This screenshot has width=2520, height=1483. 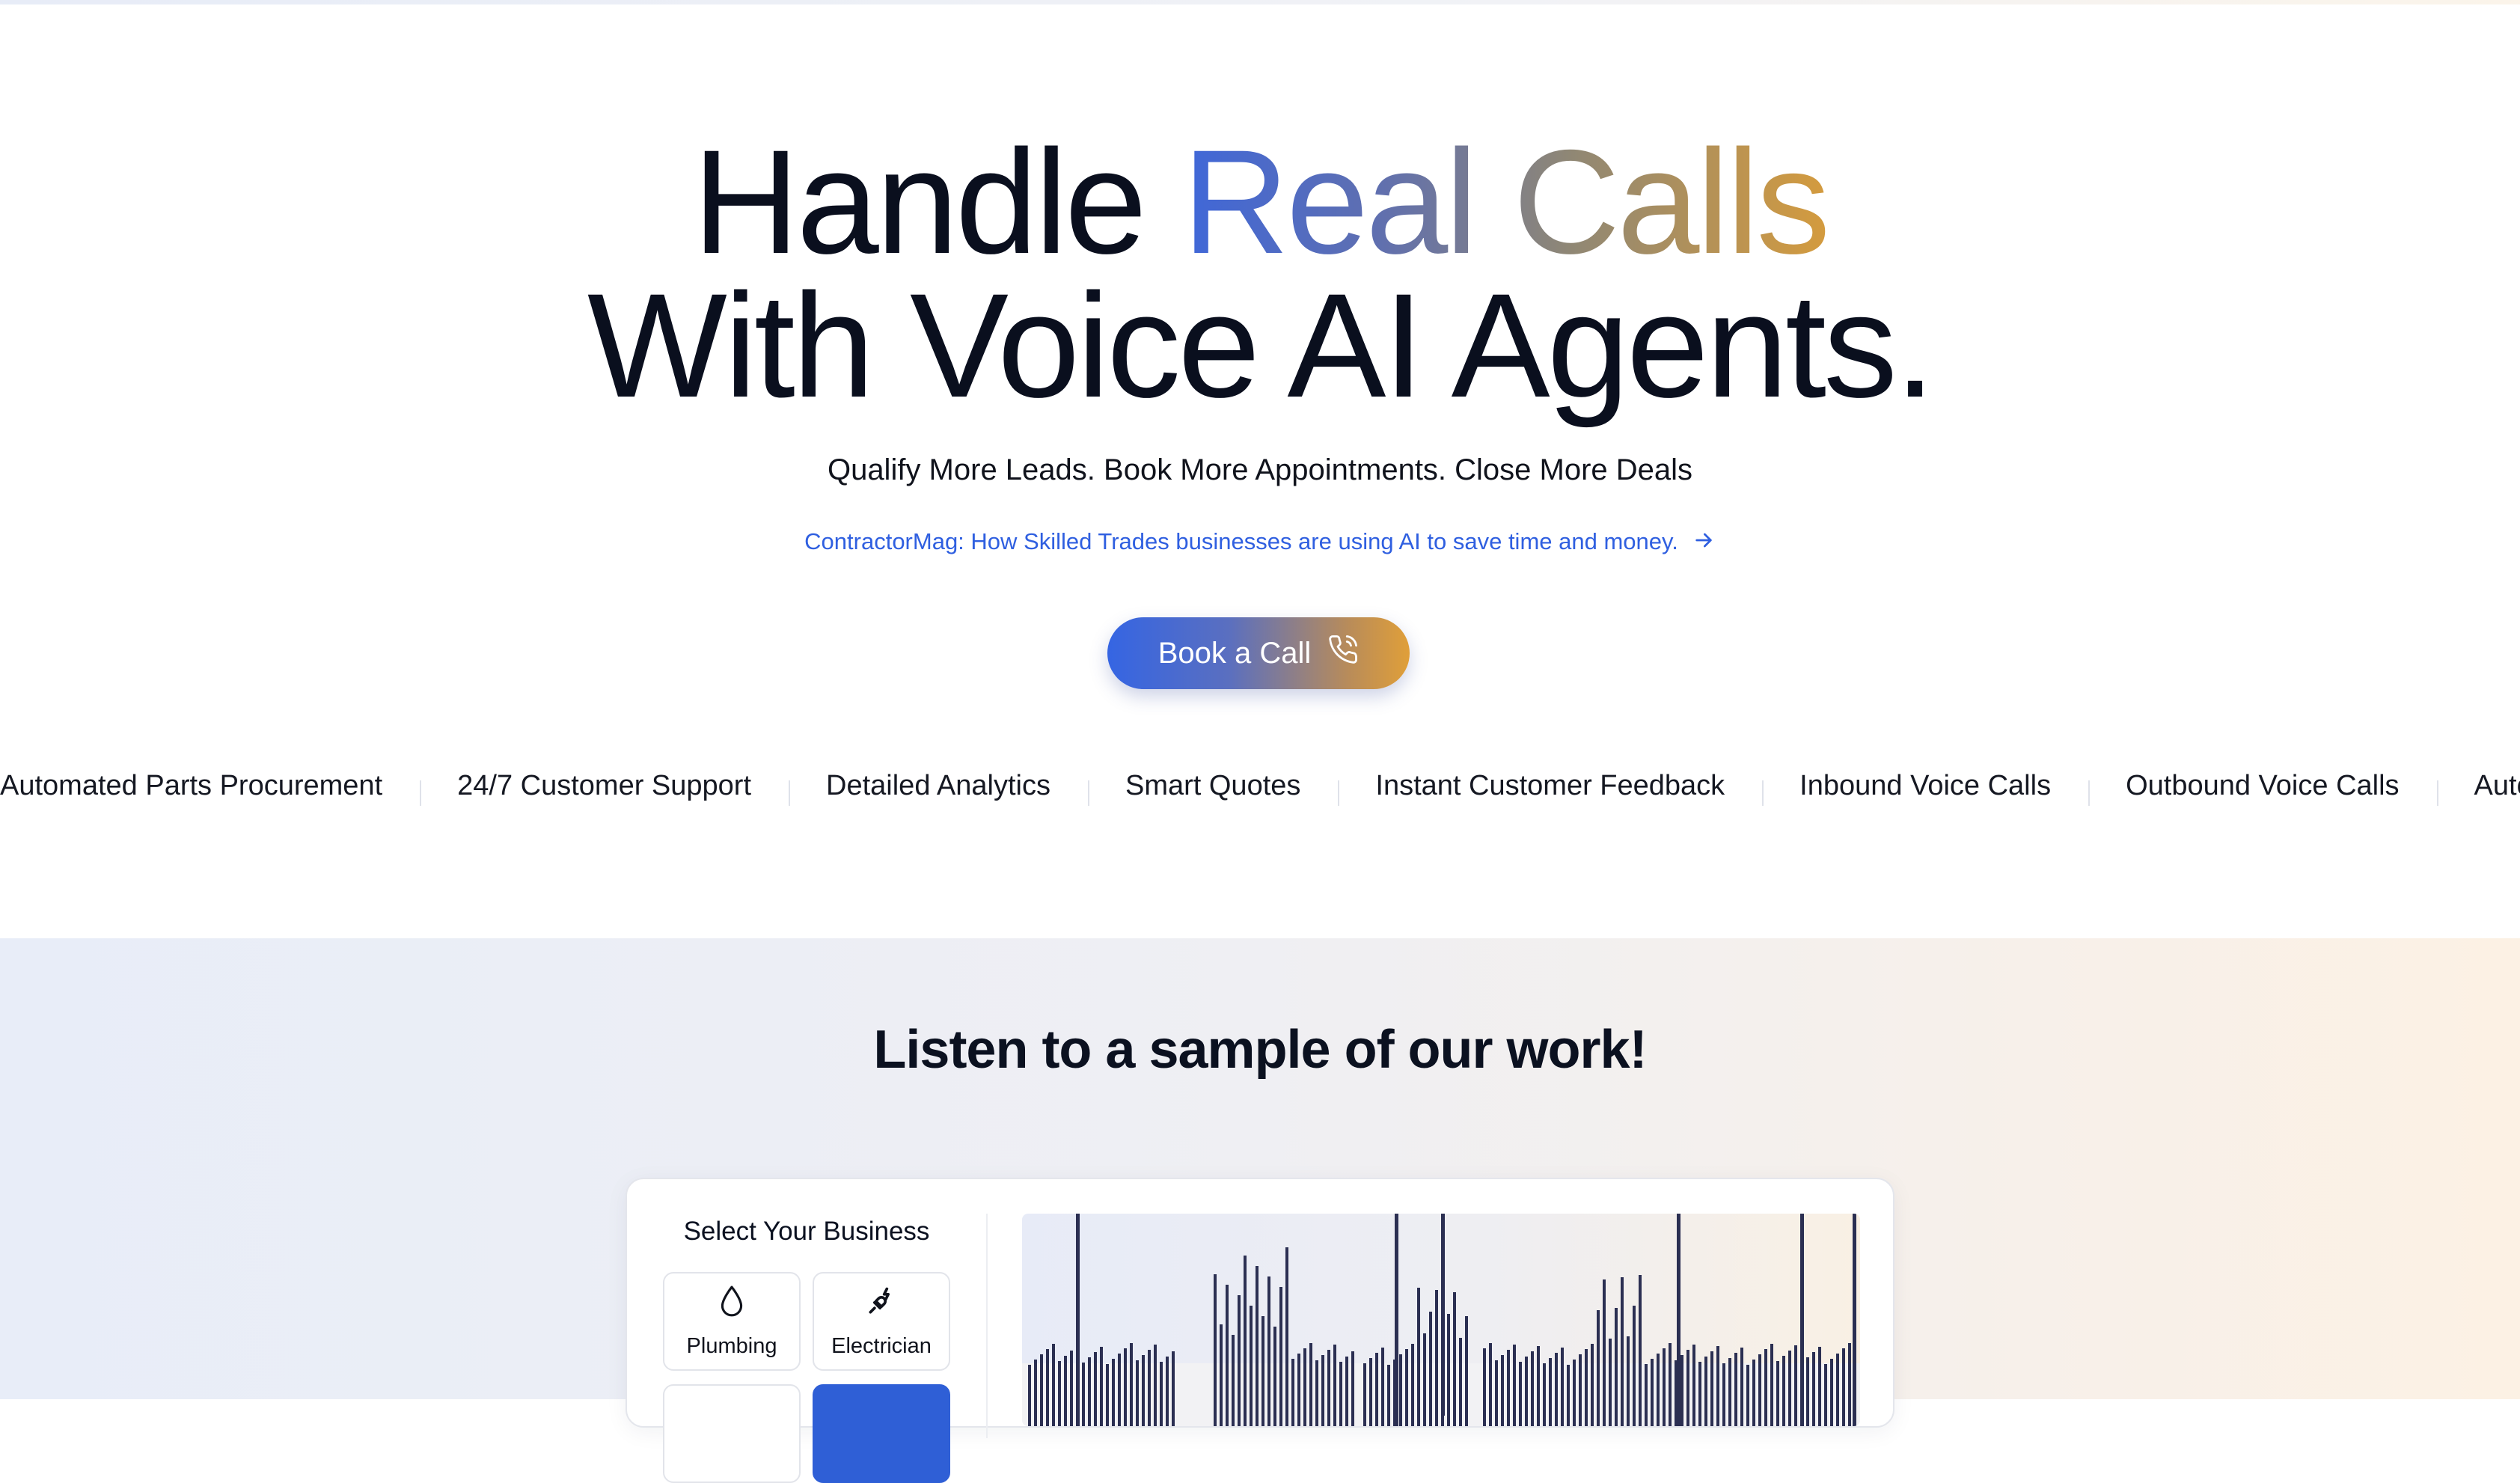 I want to click on feature-item: Smart Quotes, so click(x=1212, y=788).